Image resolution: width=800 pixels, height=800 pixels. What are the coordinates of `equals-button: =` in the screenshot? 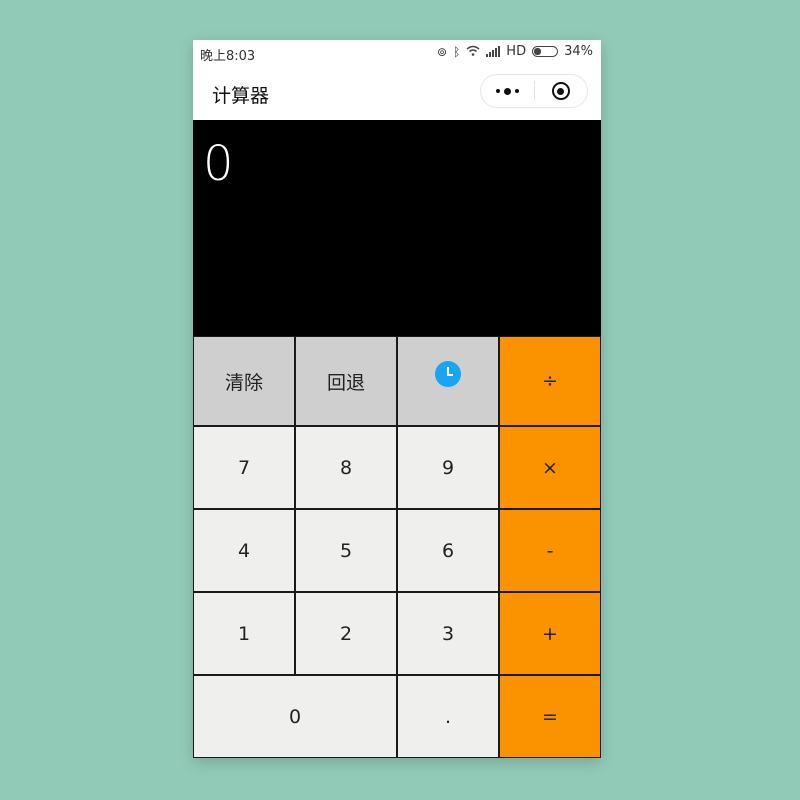 It's located at (550, 716).